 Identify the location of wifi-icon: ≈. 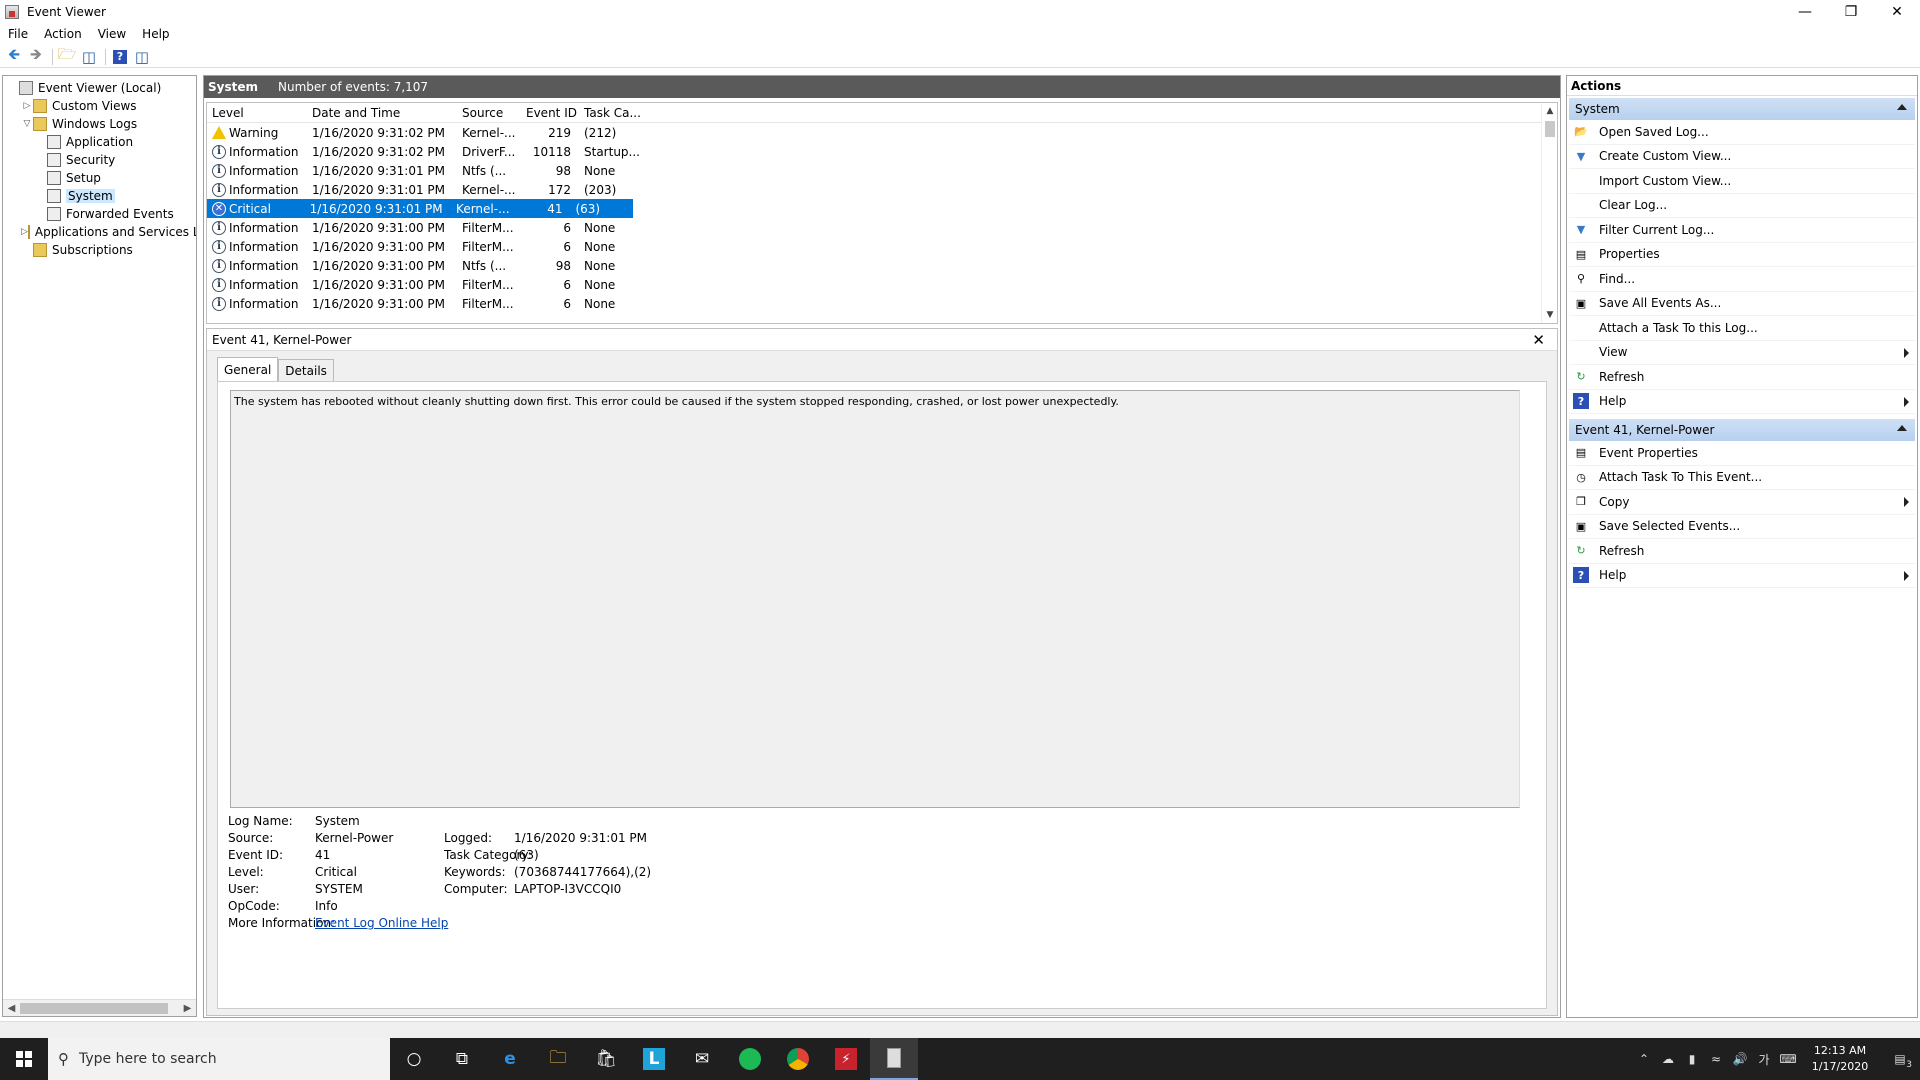
(1716, 1059).